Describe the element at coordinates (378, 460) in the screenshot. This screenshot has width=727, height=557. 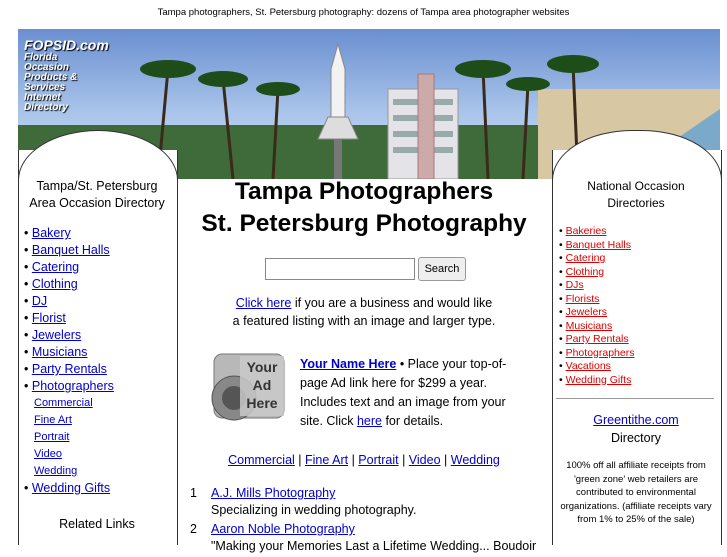
I see `cat-link-portrait: Portrait` at that location.